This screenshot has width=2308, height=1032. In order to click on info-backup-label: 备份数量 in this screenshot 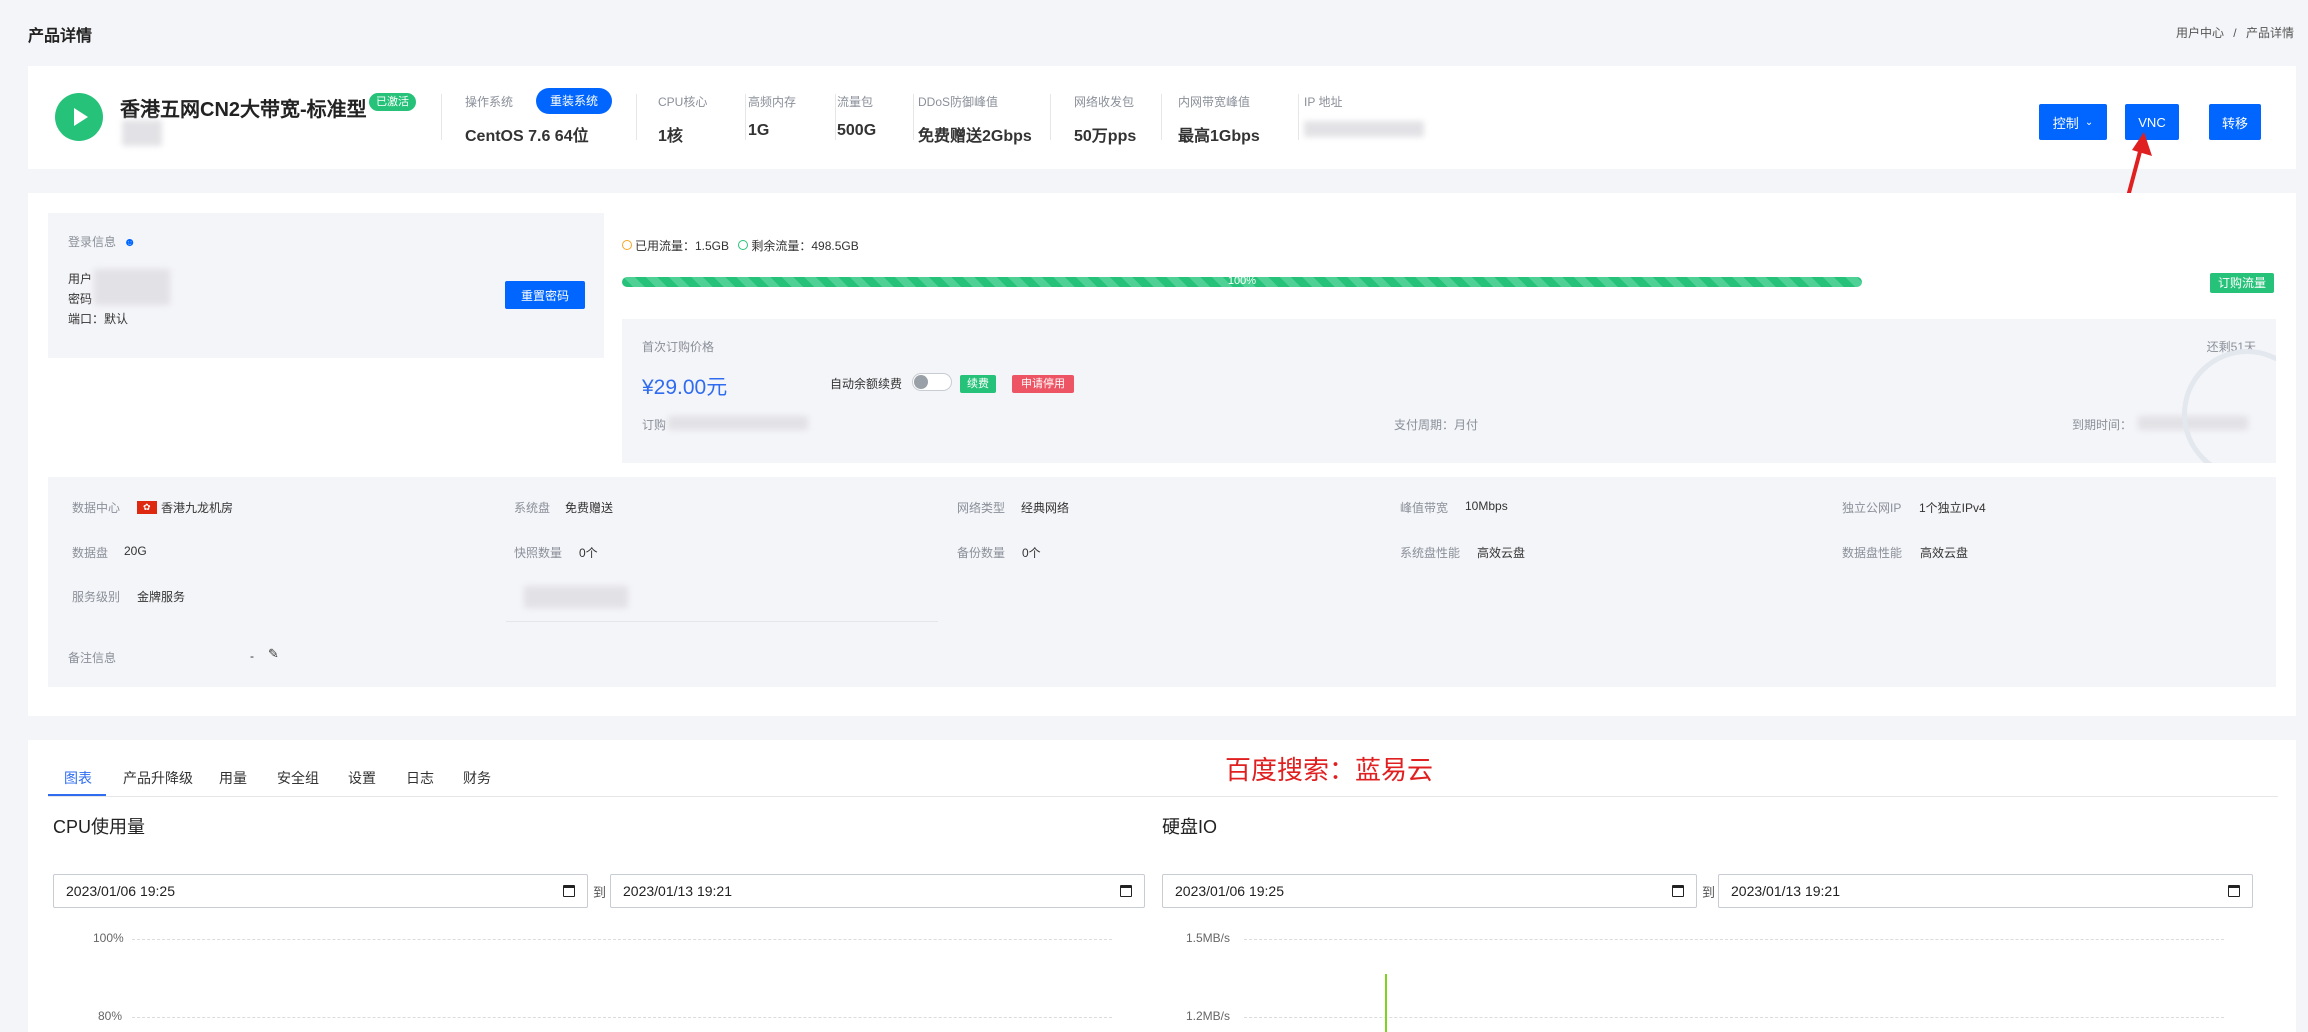, I will do `click(981, 553)`.